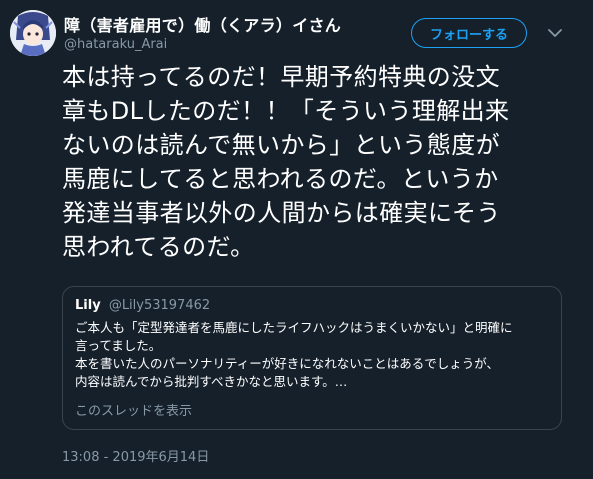 The image size is (593, 479). Describe the element at coordinates (281, 213) in the screenshot. I see `tweet-text-line: 発達当事者以外の人間からは確実にそう` at that location.